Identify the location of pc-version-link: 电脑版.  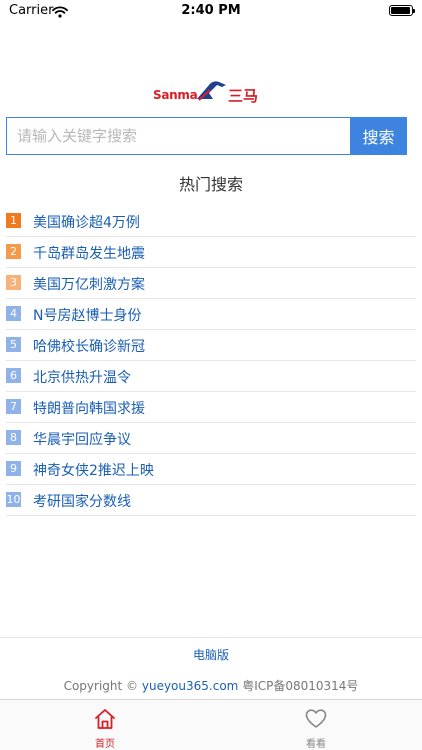
(211, 654).